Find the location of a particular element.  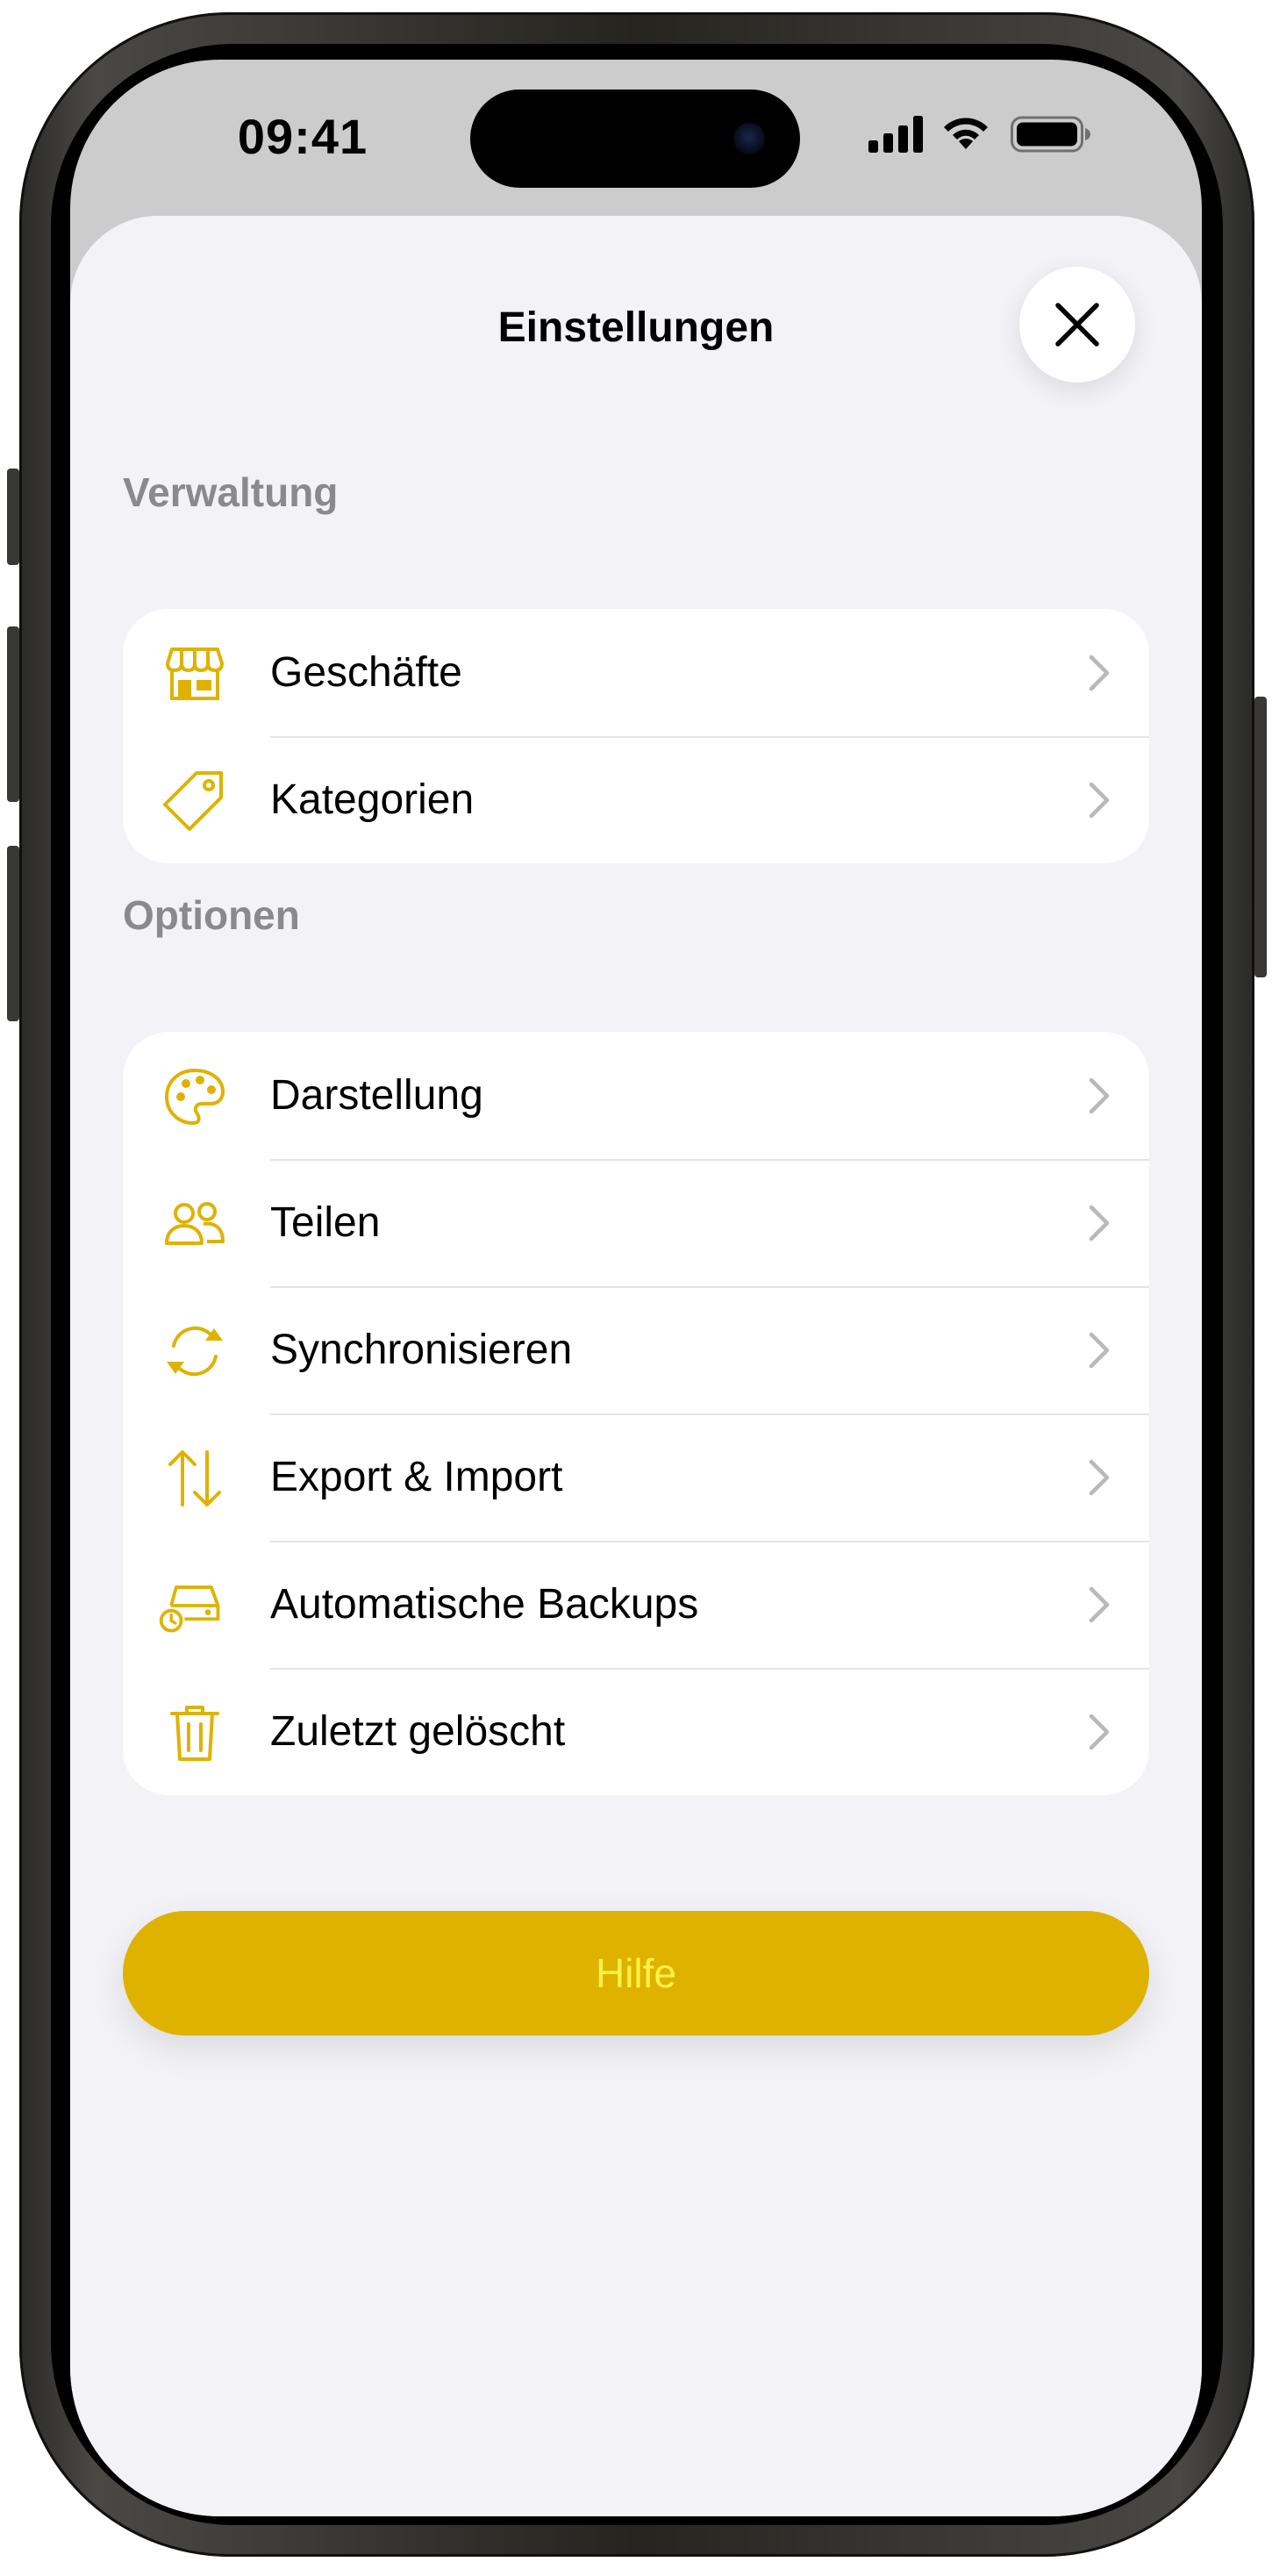

settings-row-appearance: Darstellung is located at coordinates (636, 1095).